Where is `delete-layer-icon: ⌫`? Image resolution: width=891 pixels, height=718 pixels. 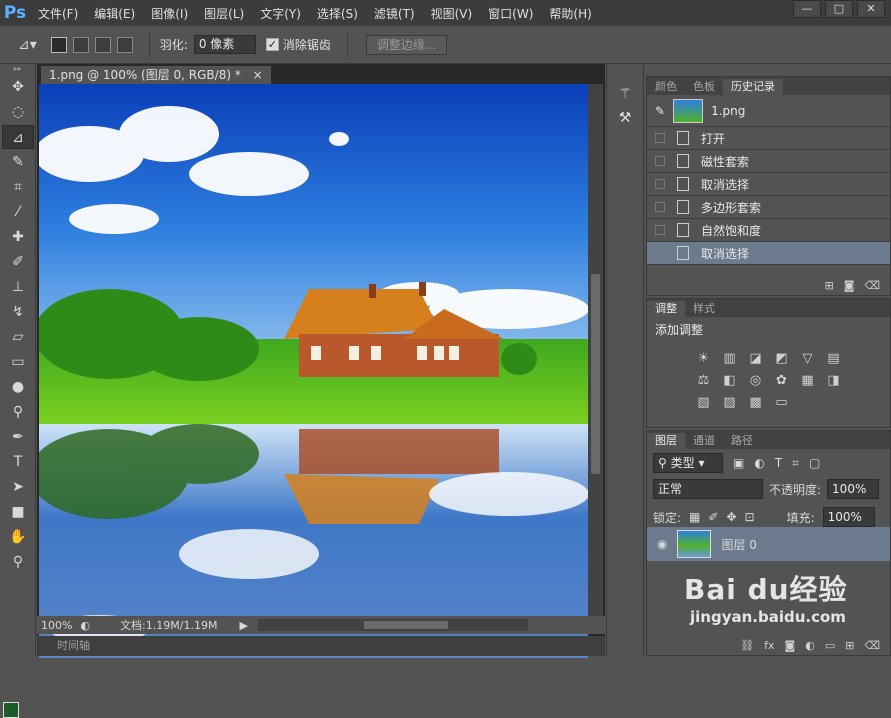
delete-layer-icon: ⌫ is located at coordinates (872, 645).